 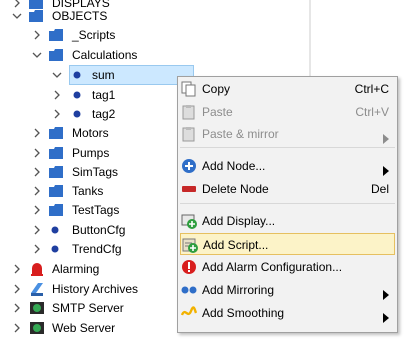 I want to click on tree-item-motors: Motors, so click(x=100, y=133).